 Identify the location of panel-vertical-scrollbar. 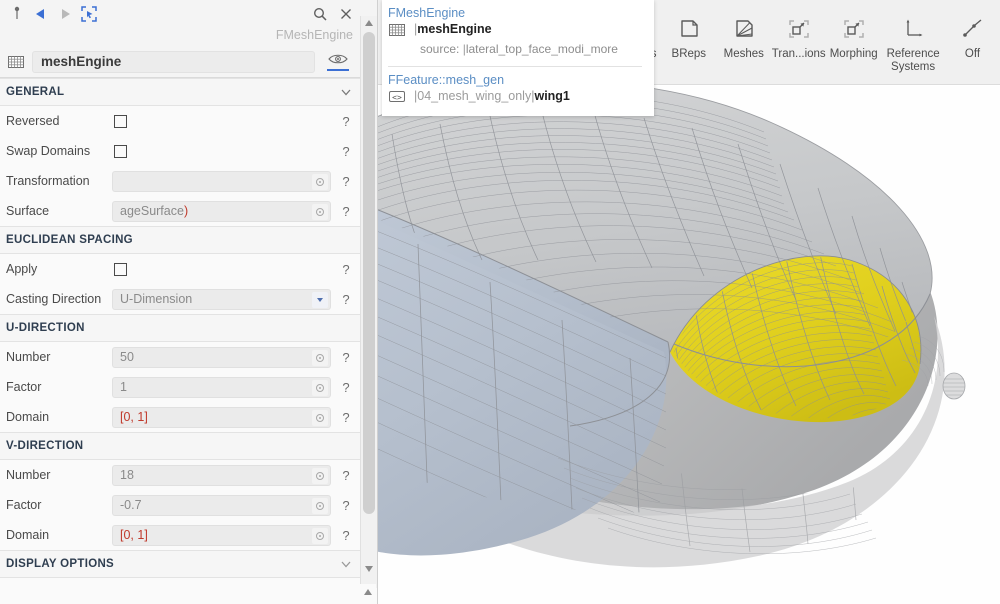
(368, 302).